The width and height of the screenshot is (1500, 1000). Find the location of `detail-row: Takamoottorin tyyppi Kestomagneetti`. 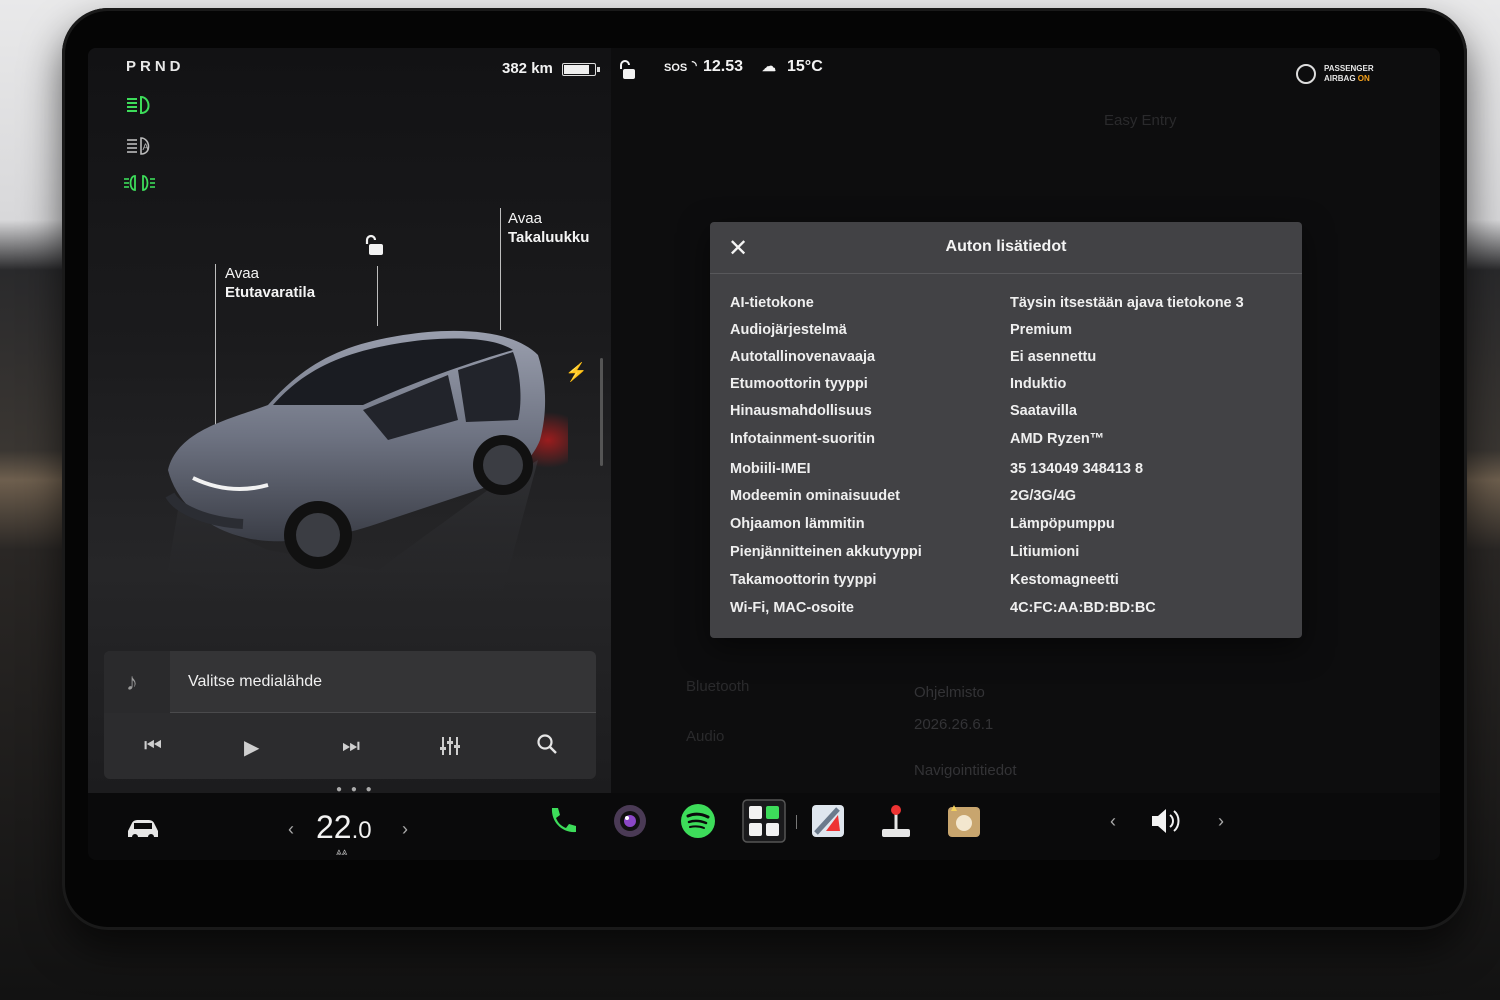

detail-row: Takamoottorin tyyppi Kestomagneetti is located at coordinates (1006, 582).